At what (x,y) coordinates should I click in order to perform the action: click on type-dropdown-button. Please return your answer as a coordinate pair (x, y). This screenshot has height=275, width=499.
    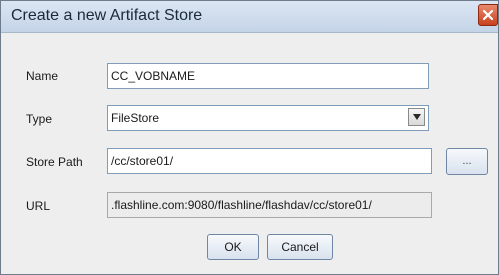
    Looking at the image, I should click on (416, 117).